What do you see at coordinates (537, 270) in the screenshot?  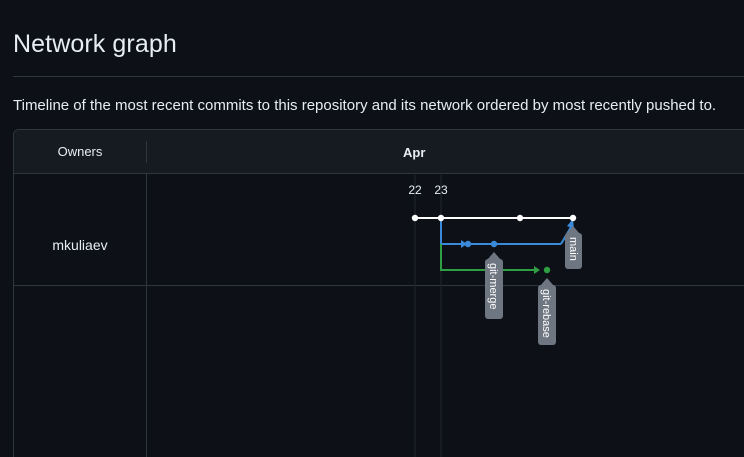 I see `git-rebase-arrow-icon` at bounding box center [537, 270].